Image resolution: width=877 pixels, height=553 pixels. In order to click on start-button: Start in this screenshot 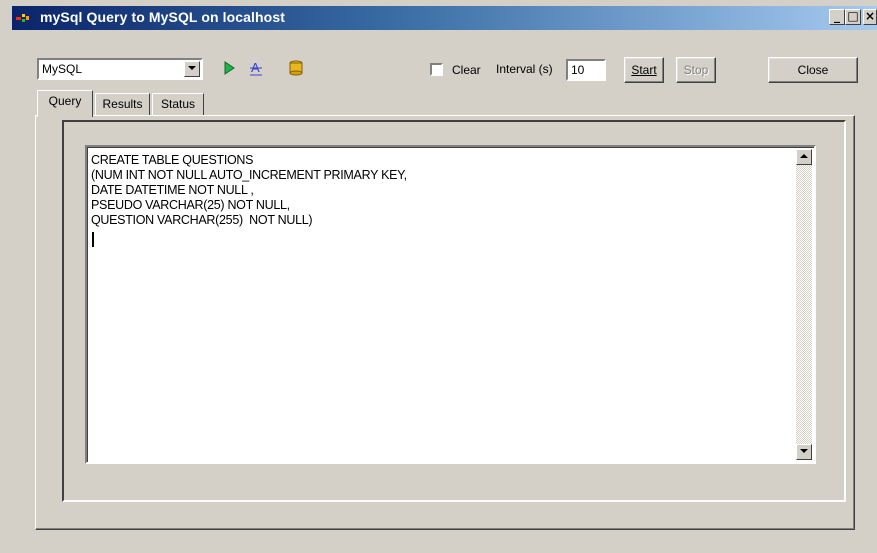, I will do `click(644, 70)`.